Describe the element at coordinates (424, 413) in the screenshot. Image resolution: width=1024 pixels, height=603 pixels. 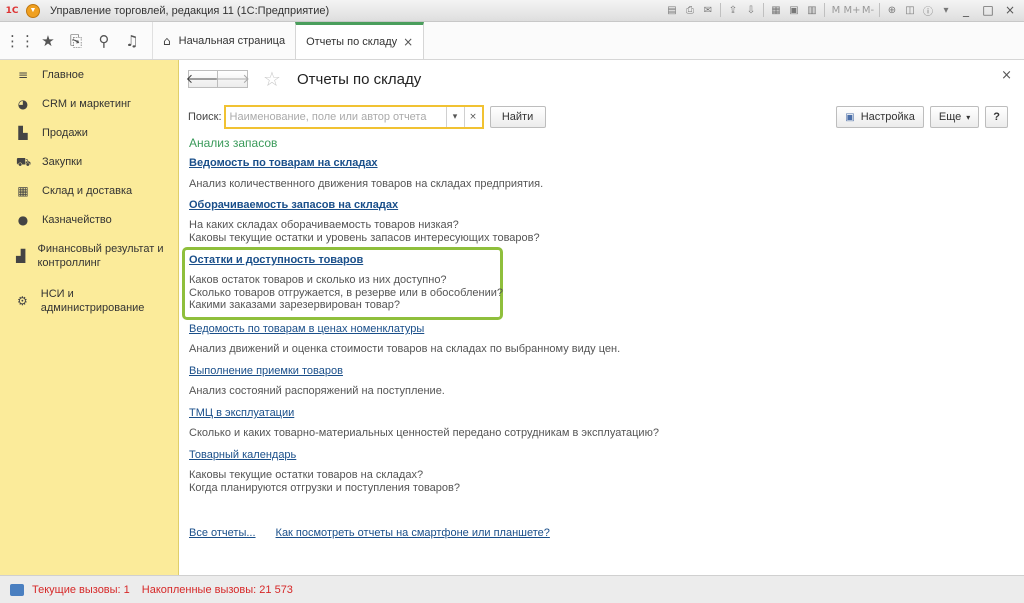
I see `report-link: ТМЦ в эксплуатации` at that location.